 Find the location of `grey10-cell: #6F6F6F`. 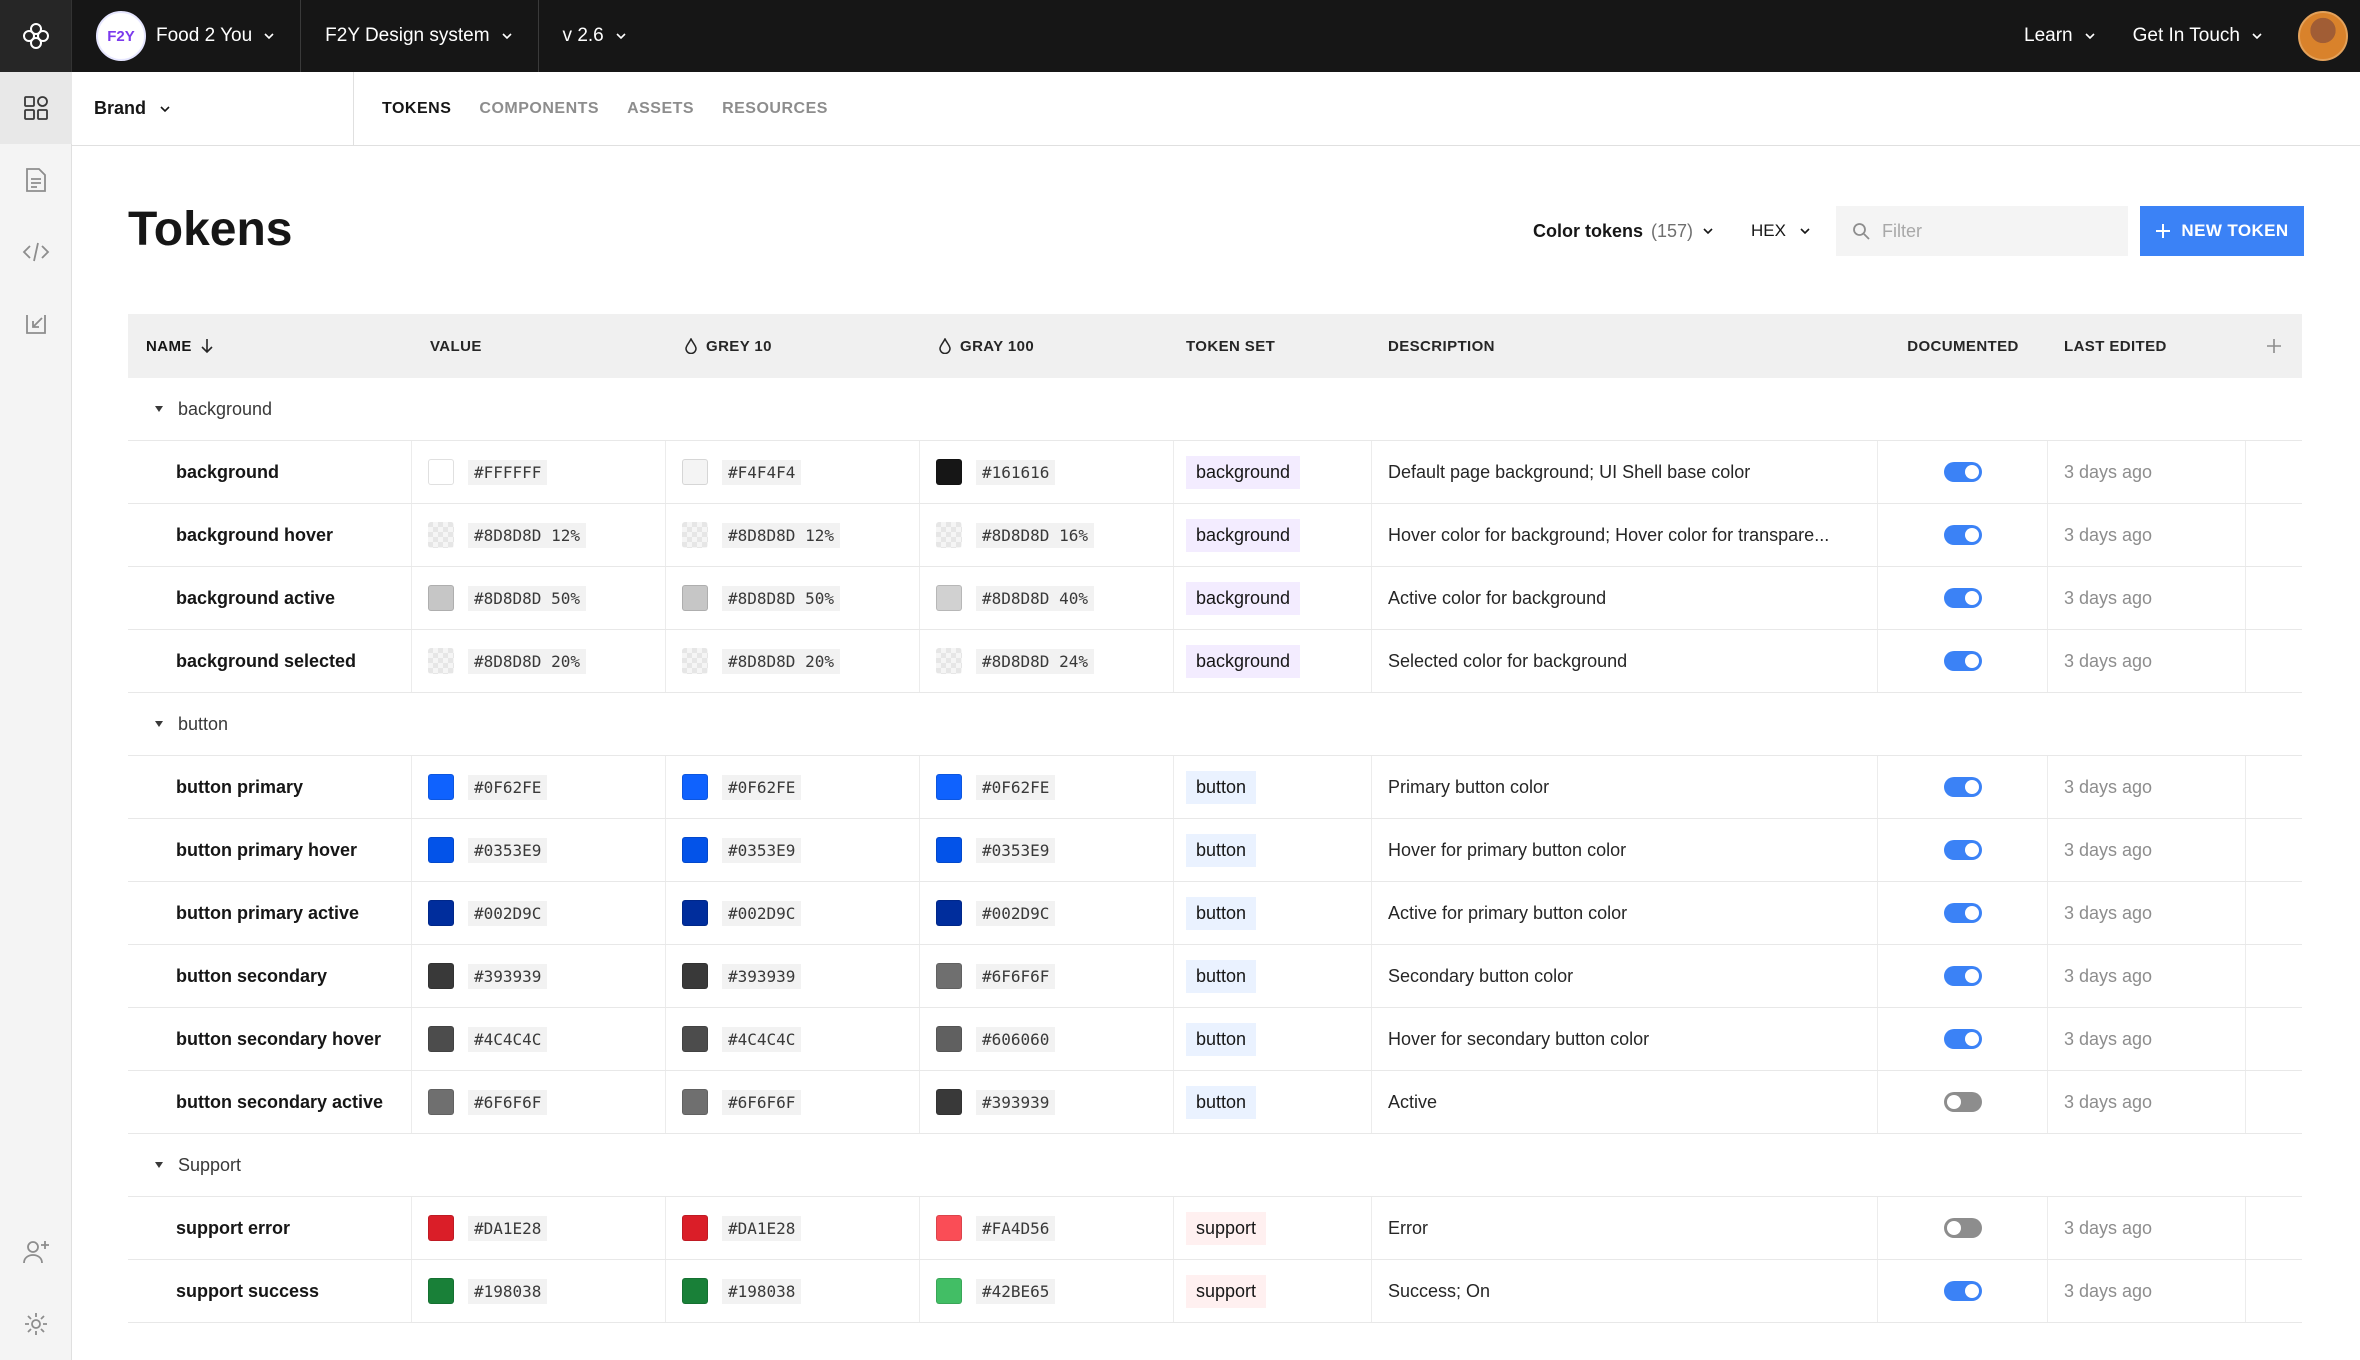

grey10-cell: #6F6F6F is located at coordinates (793, 1102).